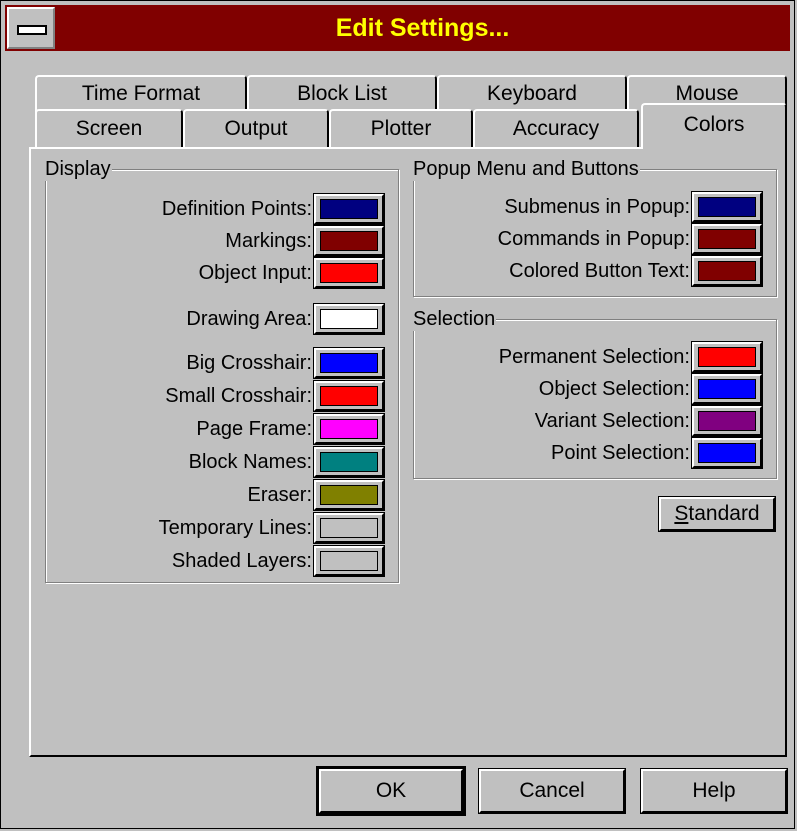 The width and height of the screenshot is (797, 831). I want to click on object-selection-label: Object Selection:, so click(614, 388).